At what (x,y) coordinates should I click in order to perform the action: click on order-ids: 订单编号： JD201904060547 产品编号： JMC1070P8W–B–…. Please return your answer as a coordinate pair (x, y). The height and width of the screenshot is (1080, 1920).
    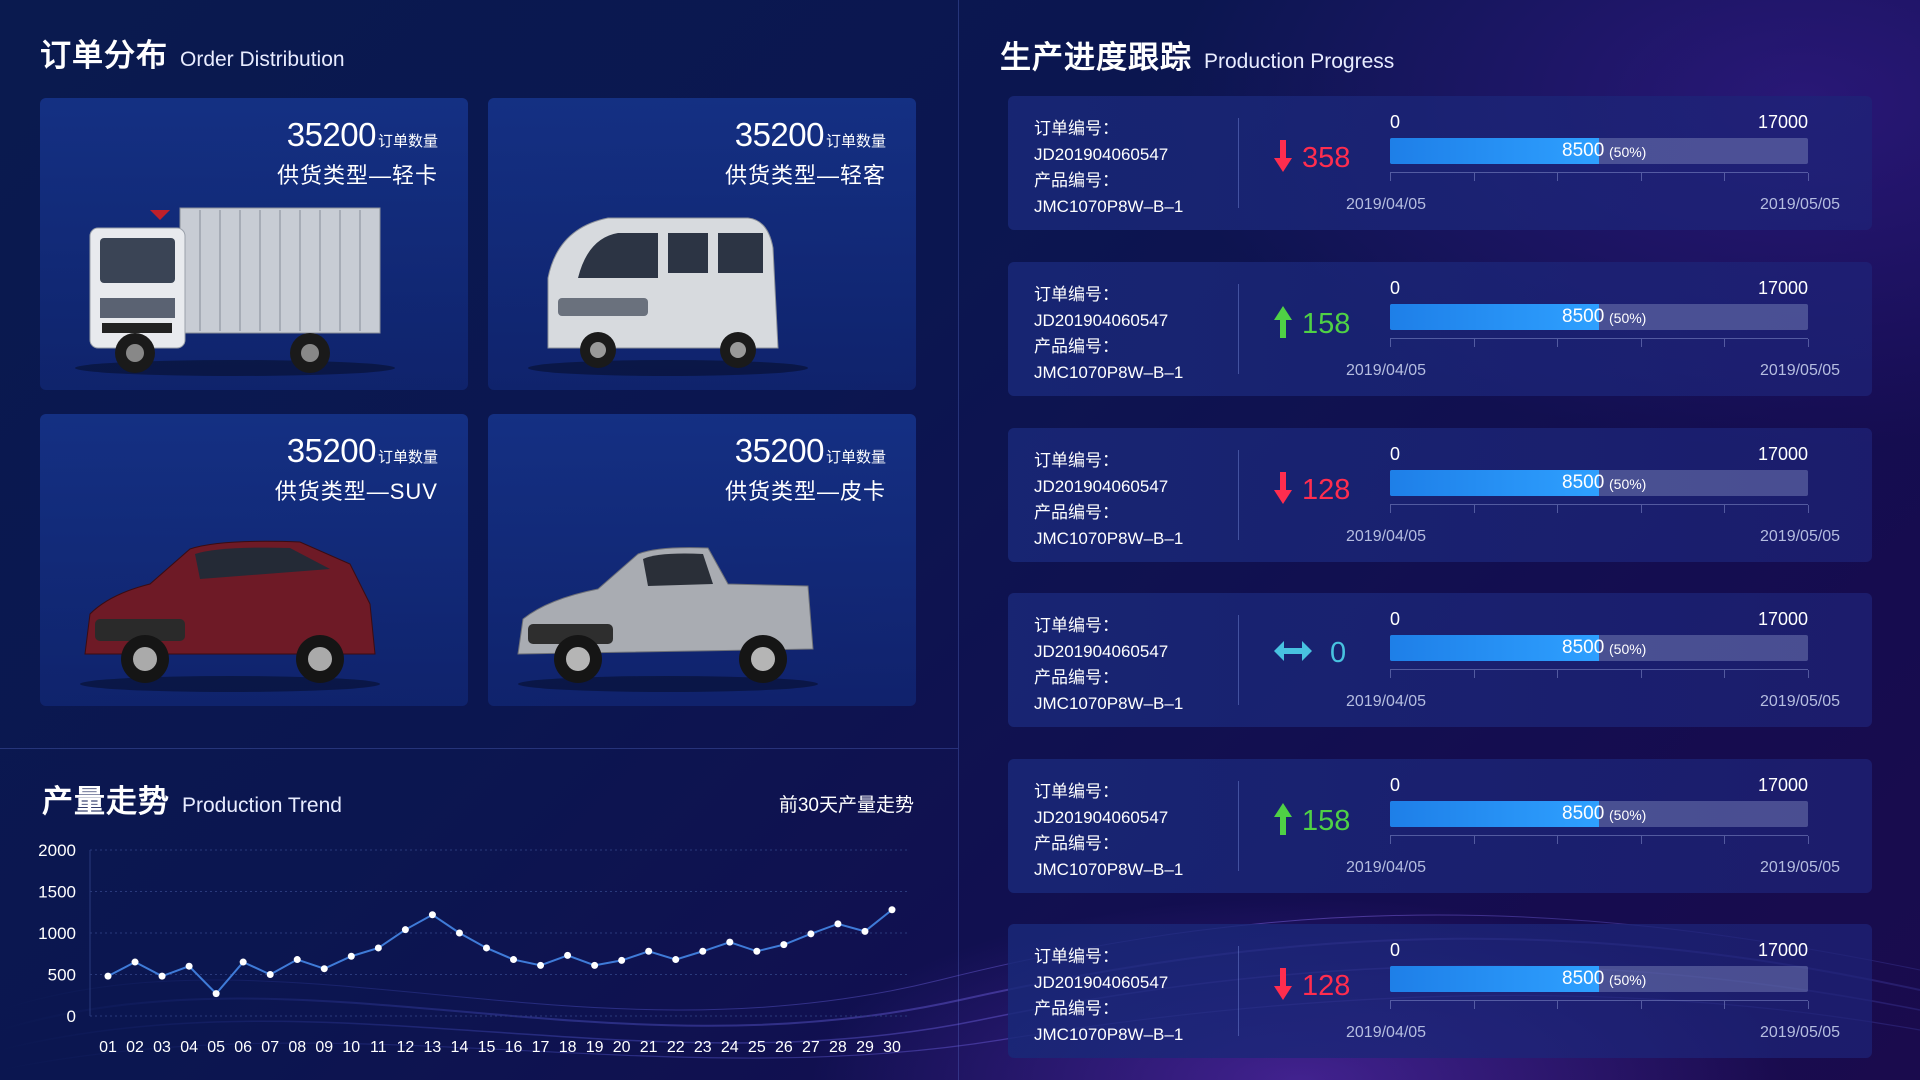
    Looking at the image, I should click on (1108, 996).